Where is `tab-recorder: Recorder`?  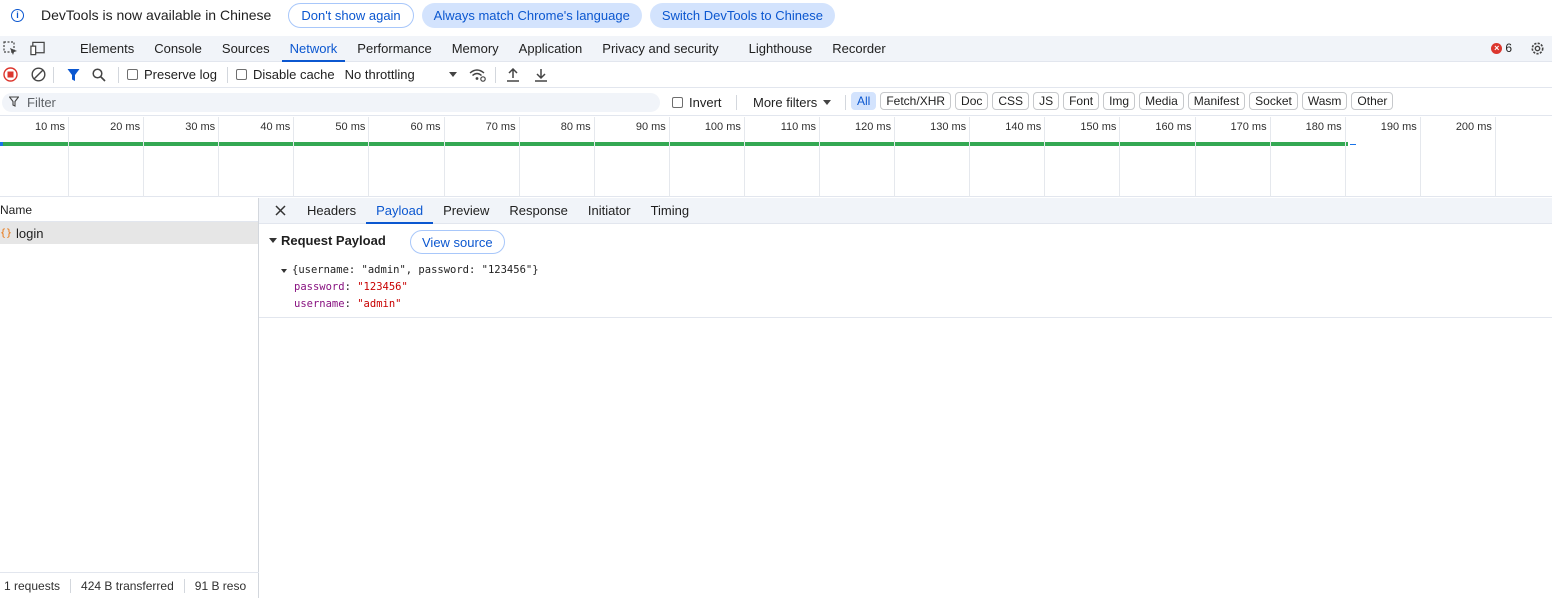
tab-recorder: Recorder is located at coordinates (858, 49).